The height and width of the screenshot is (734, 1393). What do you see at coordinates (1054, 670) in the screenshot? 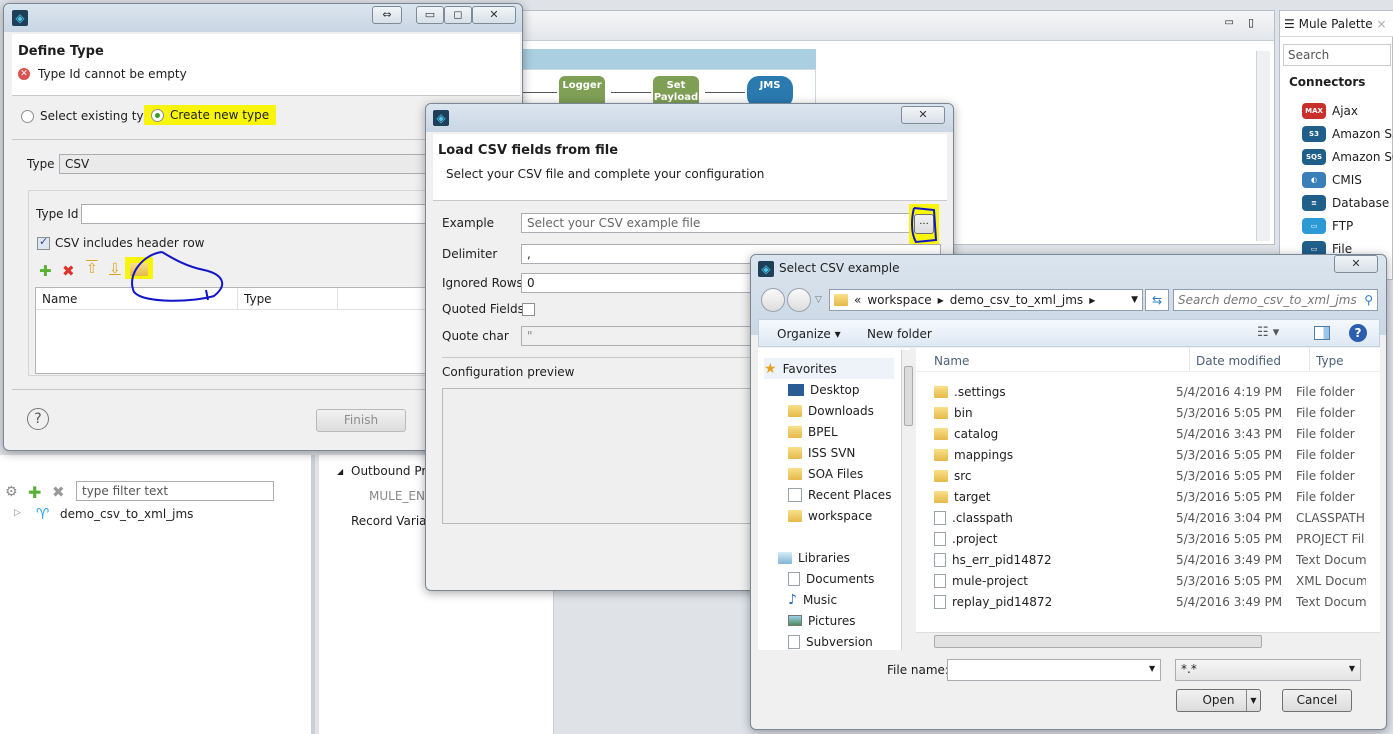
I see `file-name-input` at bounding box center [1054, 670].